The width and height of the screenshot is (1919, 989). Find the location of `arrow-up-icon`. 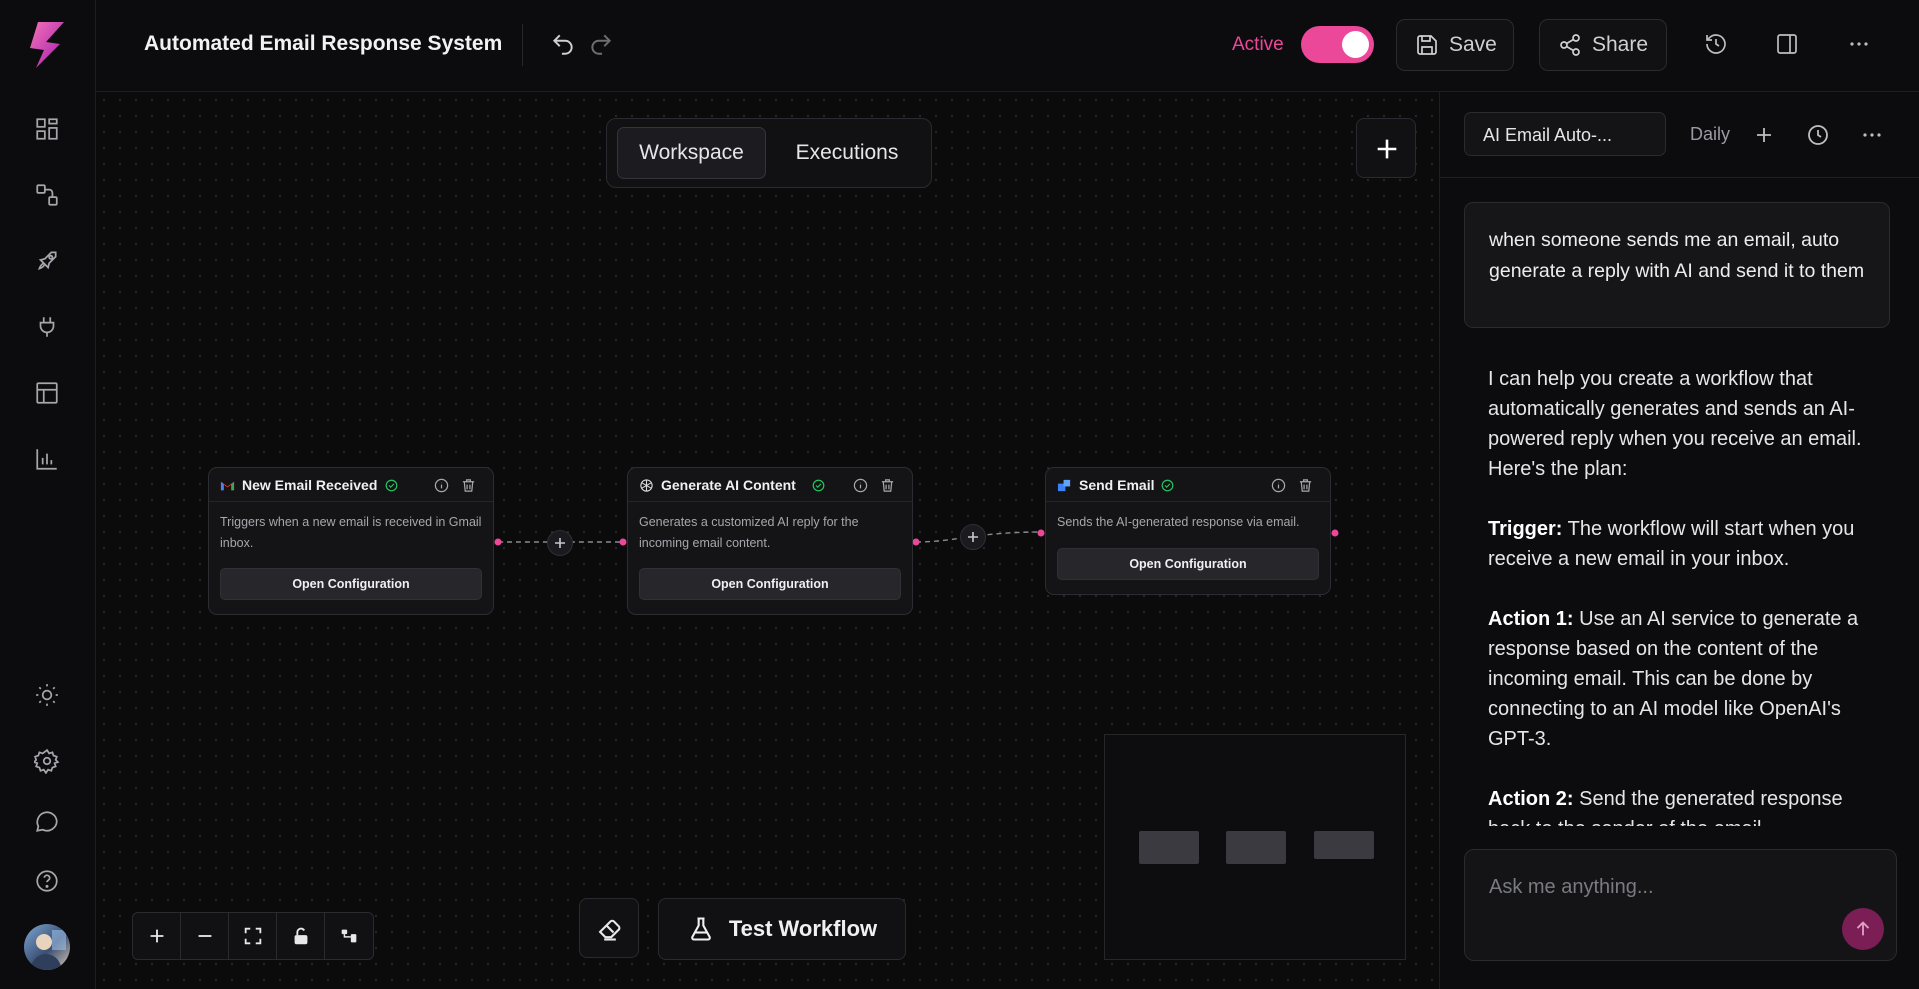

arrow-up-icon is located at coordinates (1863, 928).